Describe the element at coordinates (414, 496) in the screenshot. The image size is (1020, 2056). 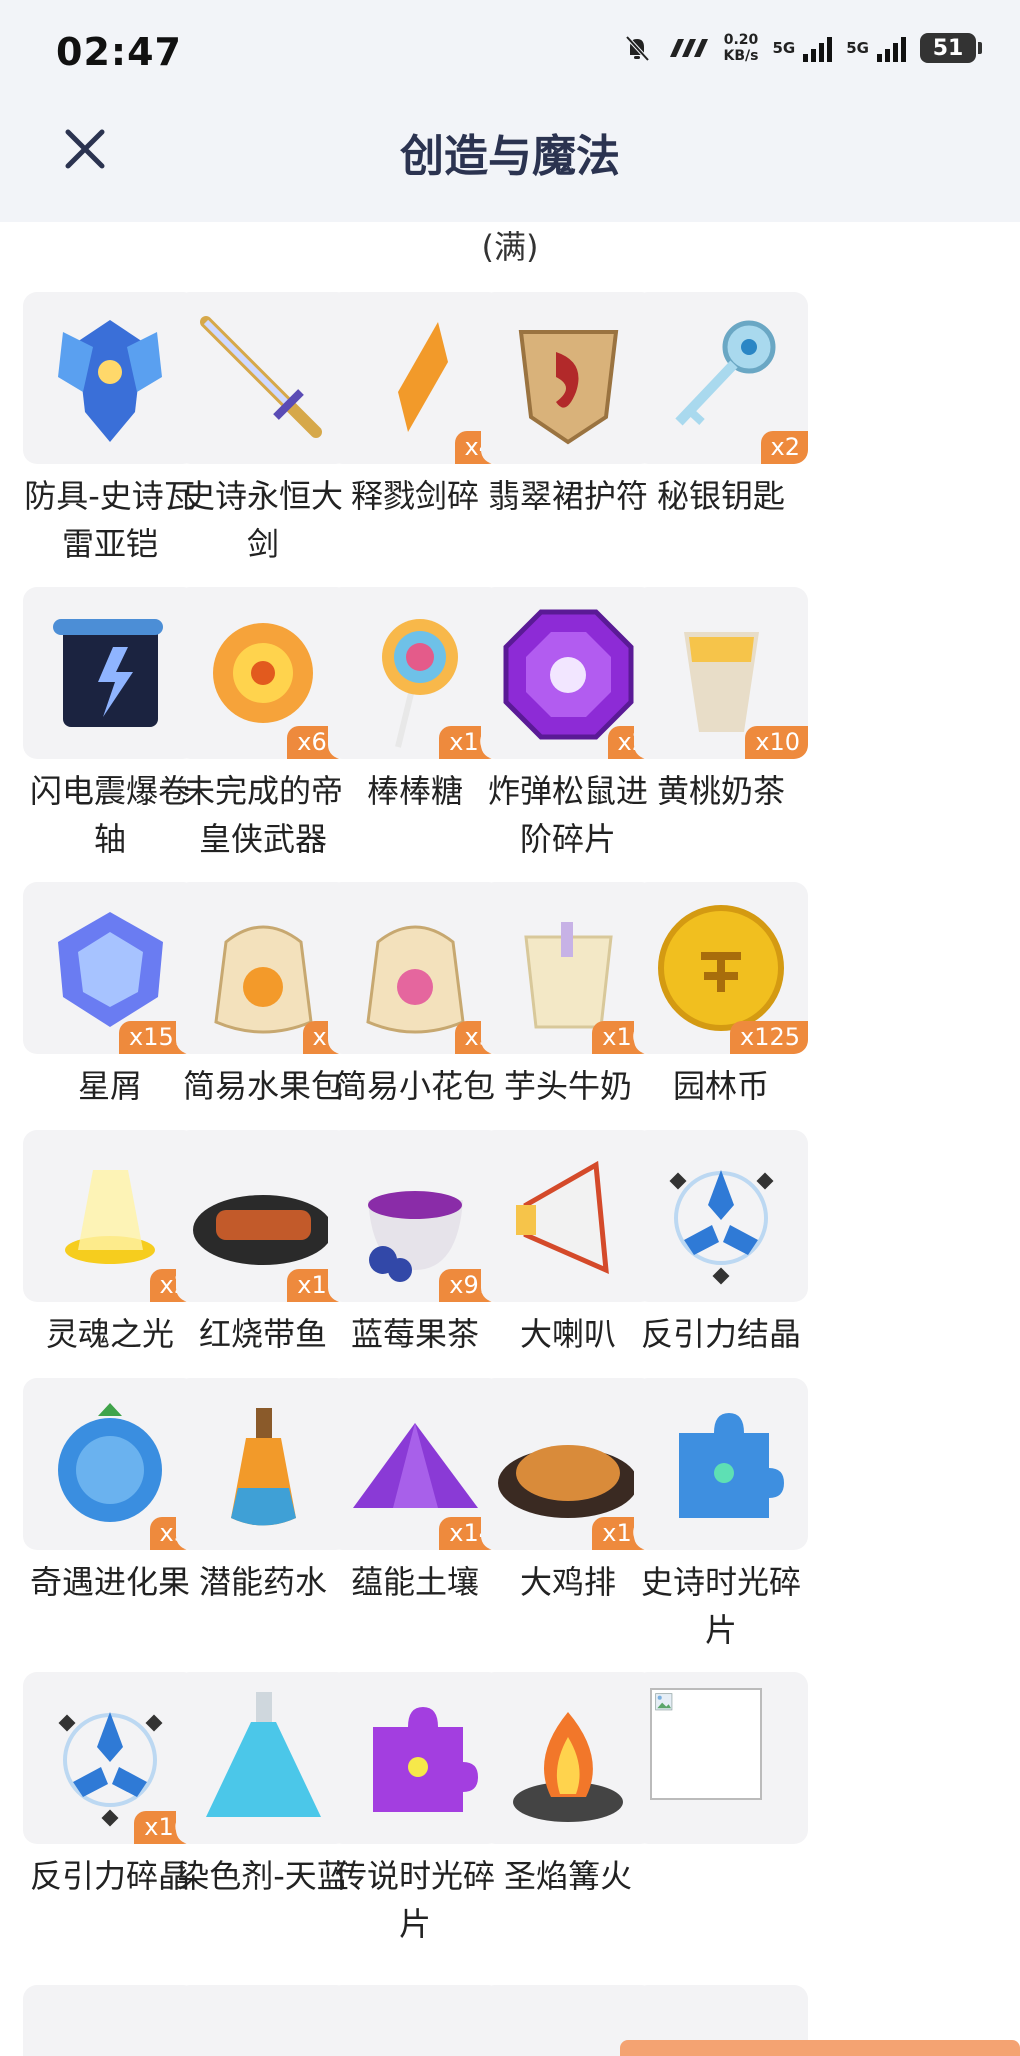
I see `item-label: 释戮剑碎` at that location.